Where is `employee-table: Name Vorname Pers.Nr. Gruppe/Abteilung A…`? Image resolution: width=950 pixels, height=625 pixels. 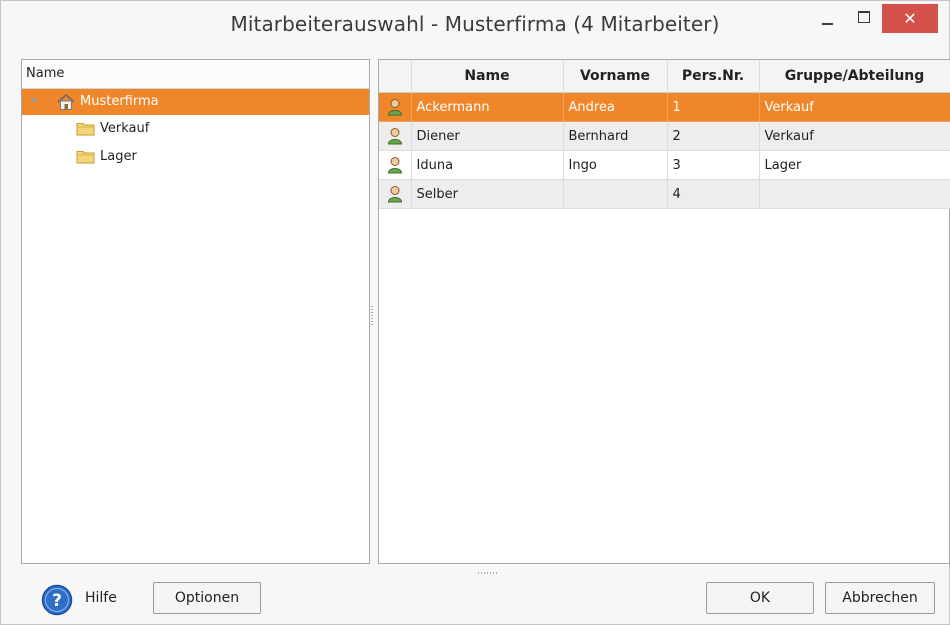 employee-table: Name Vorname Pers.Nr. Gruppe/Abteilung A… is located at coordinates (664, 134).